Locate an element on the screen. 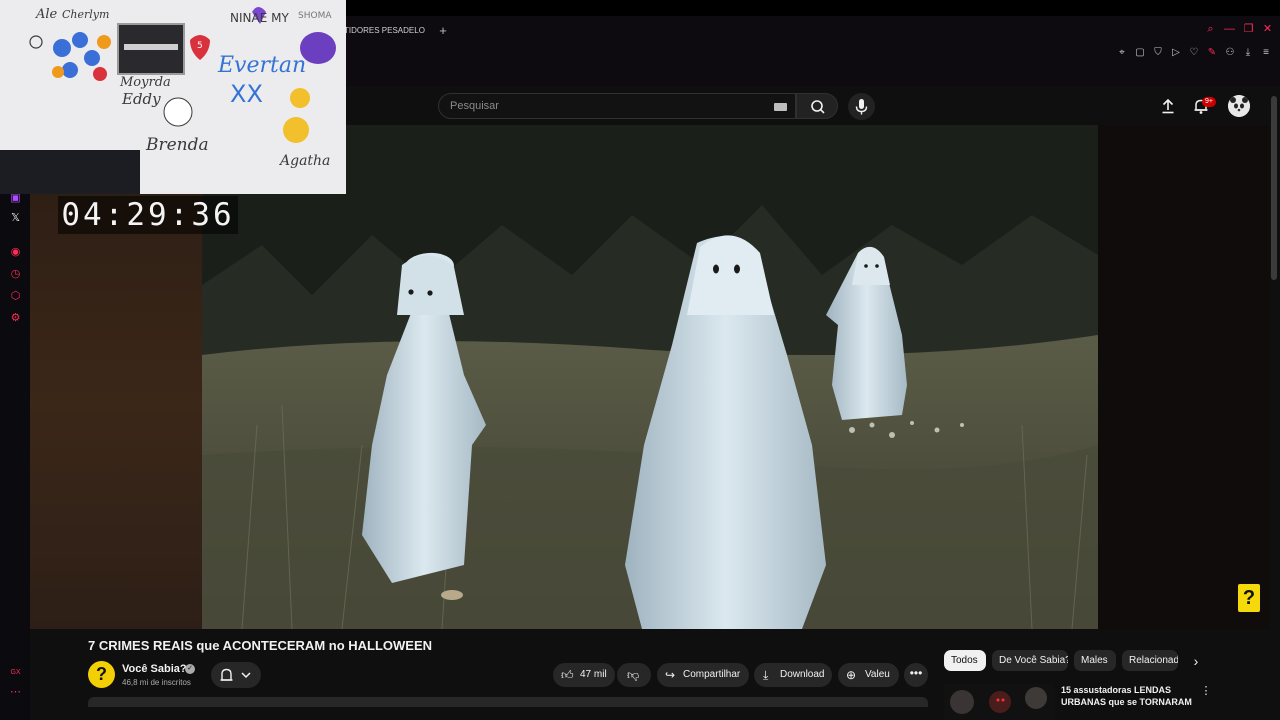  dislike-button: 👎︎ is located at coordinates (634, 675).